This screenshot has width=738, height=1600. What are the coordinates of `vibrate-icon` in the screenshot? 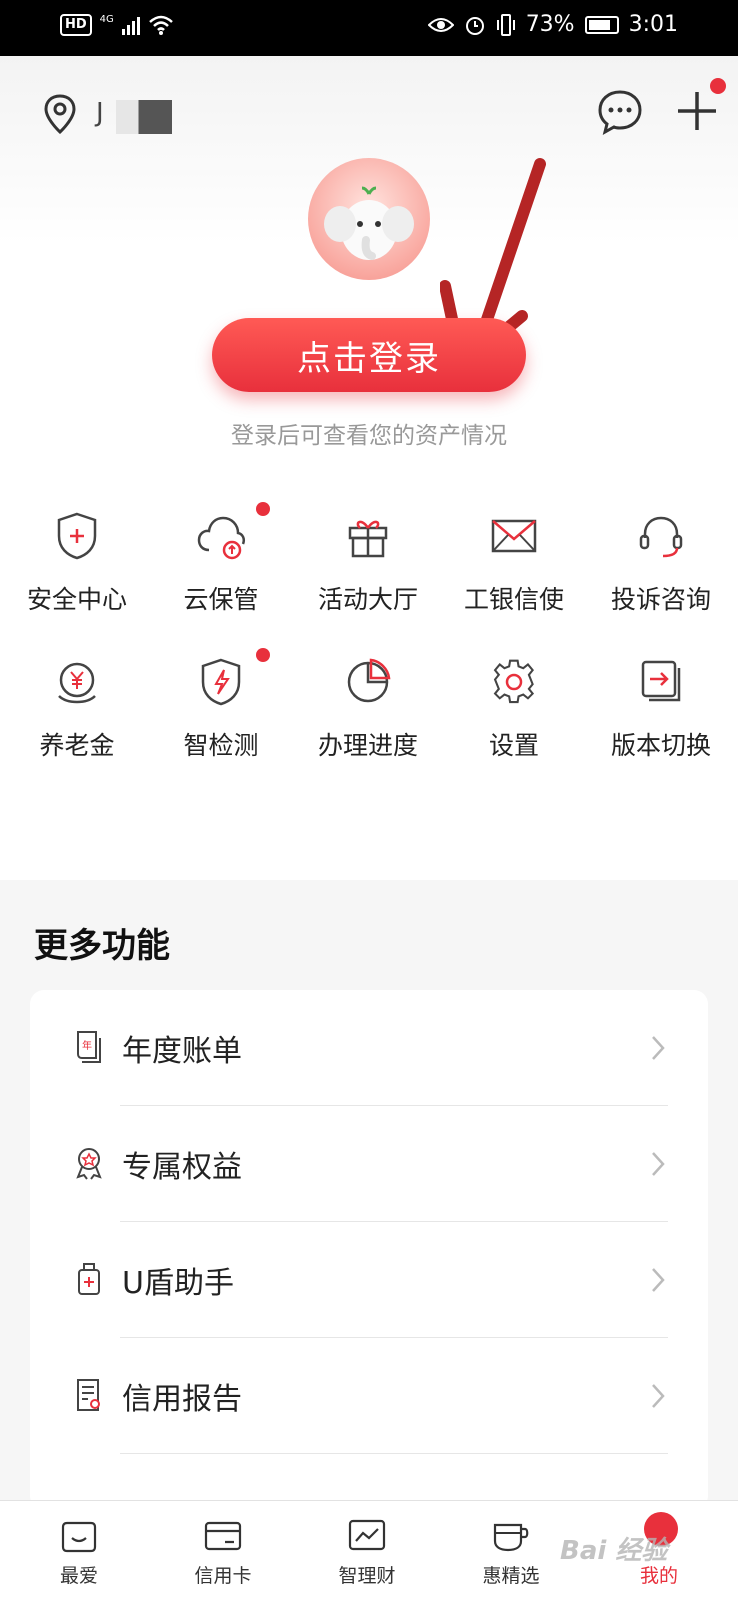 It's located at (505, 24).